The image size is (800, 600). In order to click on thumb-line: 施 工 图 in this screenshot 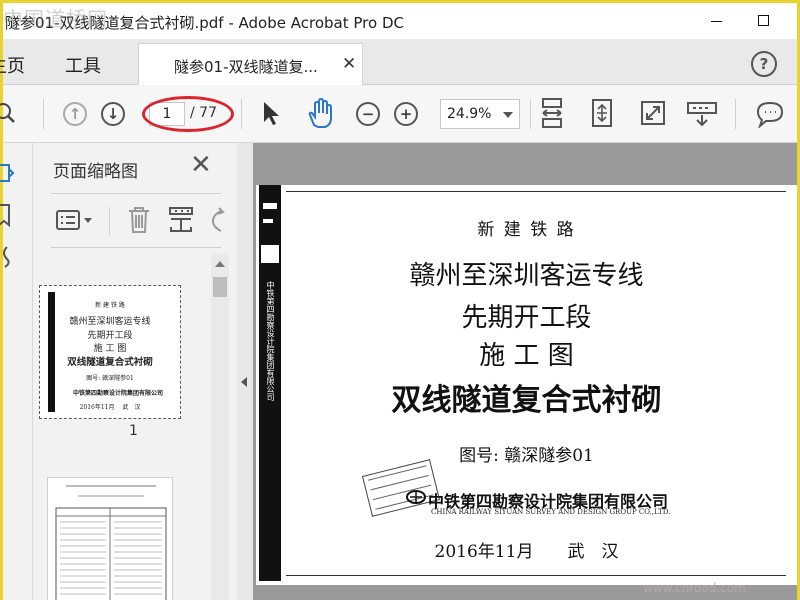, I will do `click(110, 349)`.